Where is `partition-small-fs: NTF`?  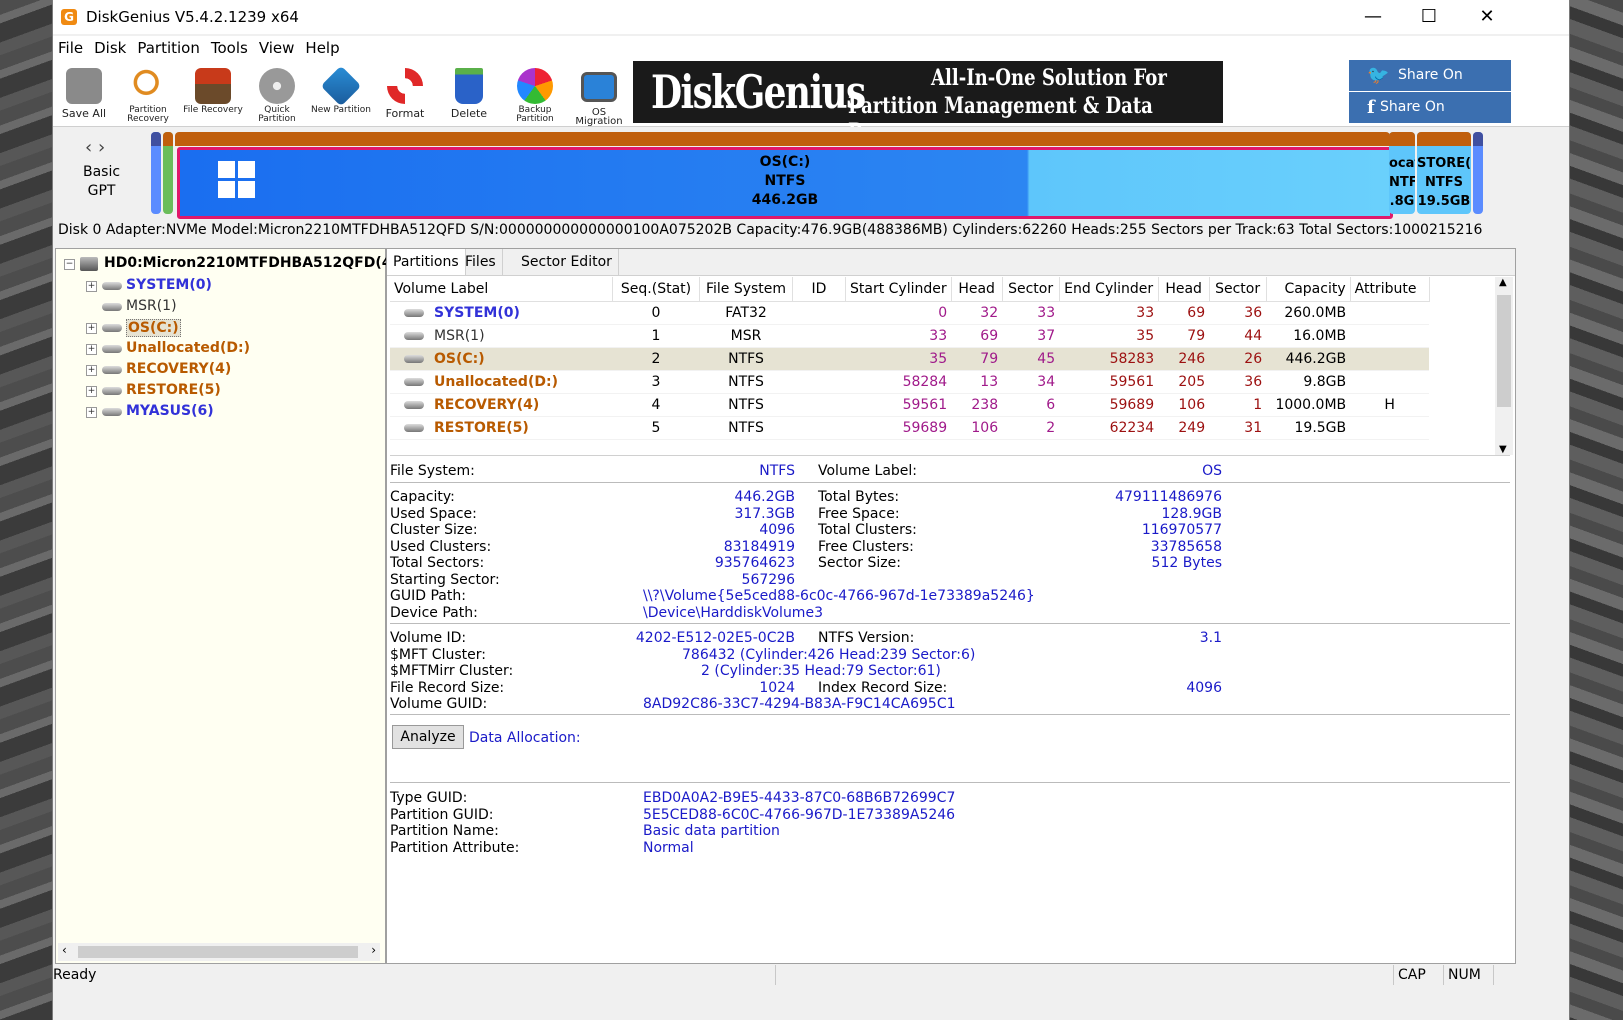 partition-small-fs: NTF is located at coordinates (1402, 182).